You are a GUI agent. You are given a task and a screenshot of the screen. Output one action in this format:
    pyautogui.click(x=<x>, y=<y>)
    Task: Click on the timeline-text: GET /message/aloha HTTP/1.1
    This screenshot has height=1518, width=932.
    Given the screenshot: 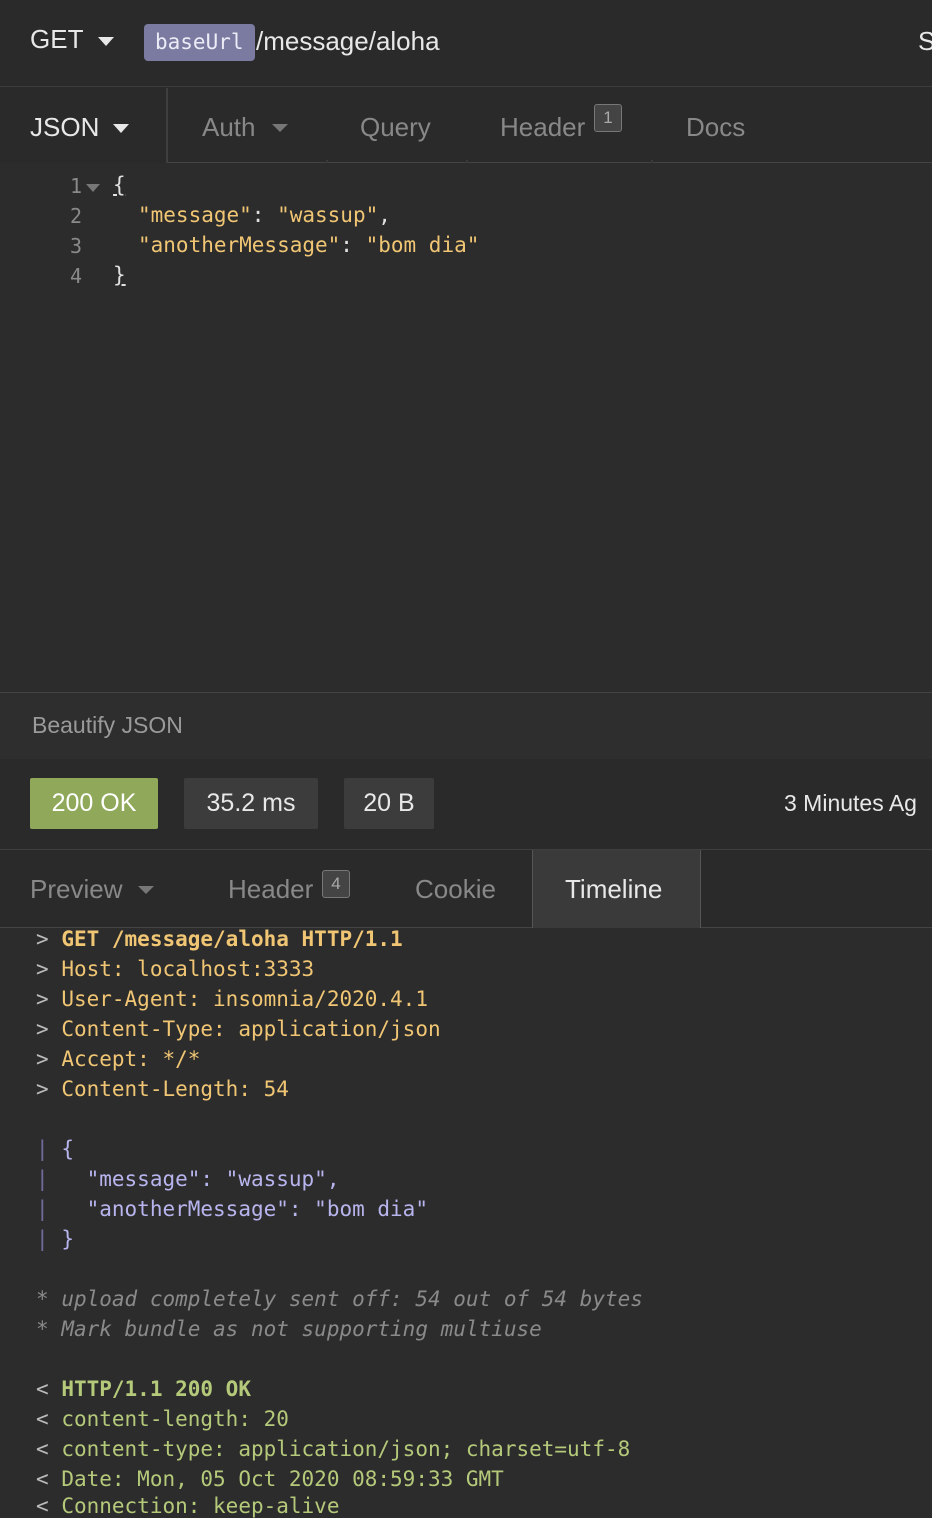 What is the action you would take?
    pyautogui.click(x=232, y=939)
    